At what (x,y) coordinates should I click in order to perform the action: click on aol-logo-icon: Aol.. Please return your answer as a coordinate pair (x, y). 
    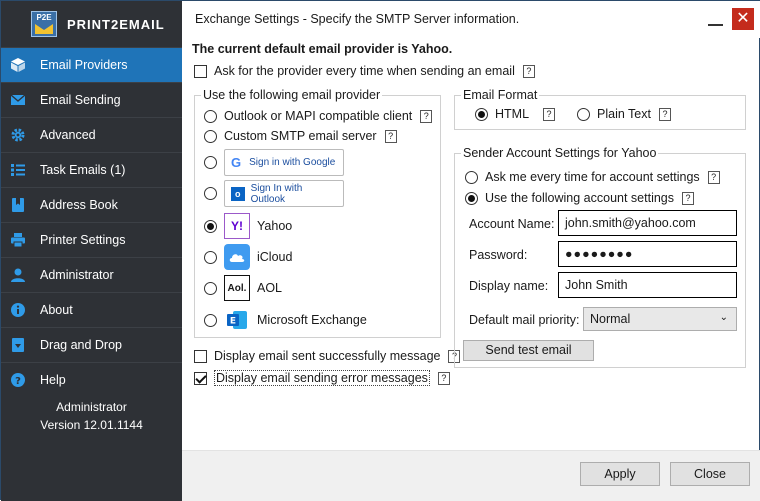
    Looking at the image, I should click on (237, 288).